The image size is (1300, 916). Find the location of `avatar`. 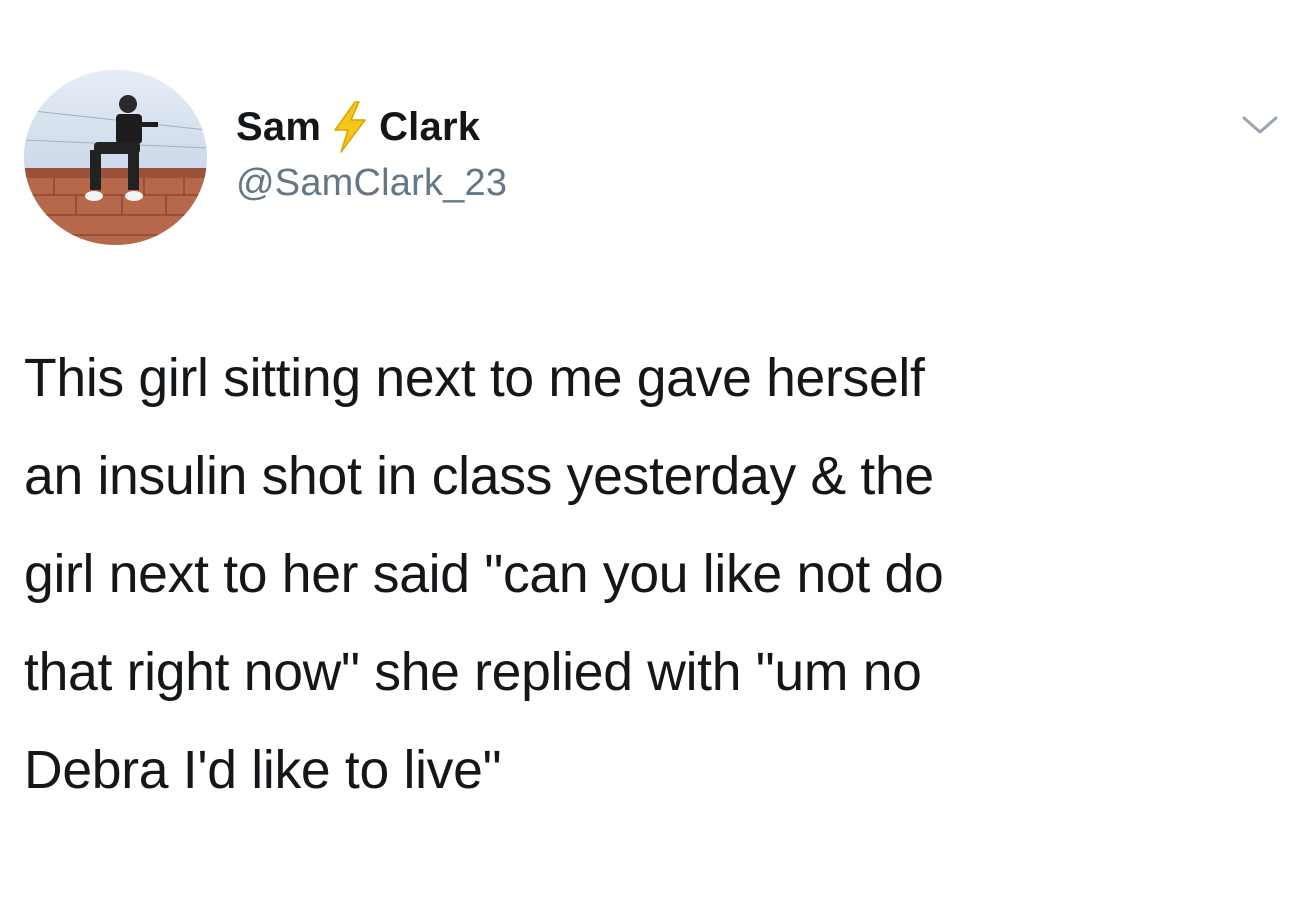

avatar is located at coordinates (115, 157).